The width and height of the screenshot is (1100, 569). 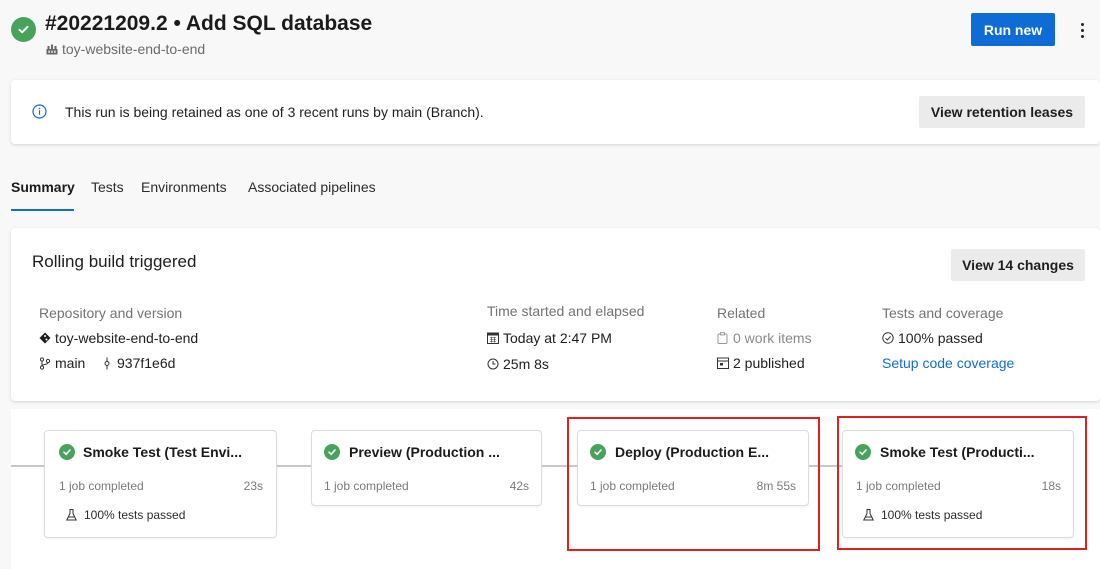 What do you see at coordinates (1002, 112) in the screenshot?
I see `view-retention-leases-button: View retention leases` at bounding box center [1002, 112].